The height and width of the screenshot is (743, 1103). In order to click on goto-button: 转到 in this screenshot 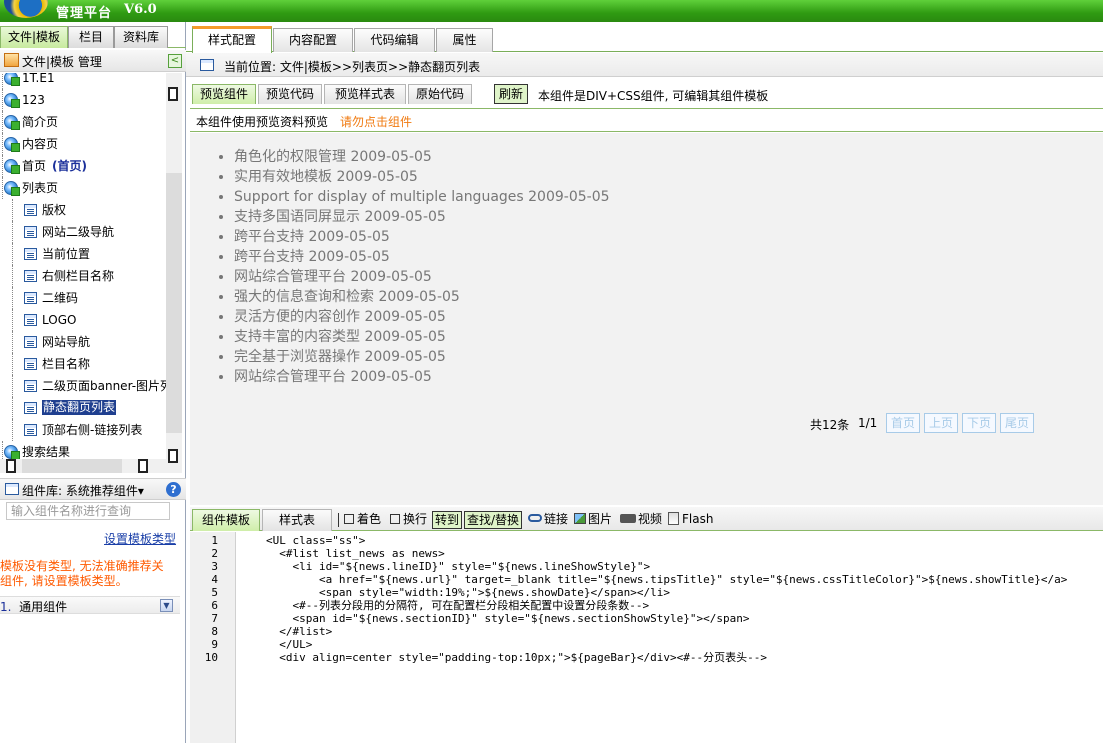, I will do `click(447, 520)`.